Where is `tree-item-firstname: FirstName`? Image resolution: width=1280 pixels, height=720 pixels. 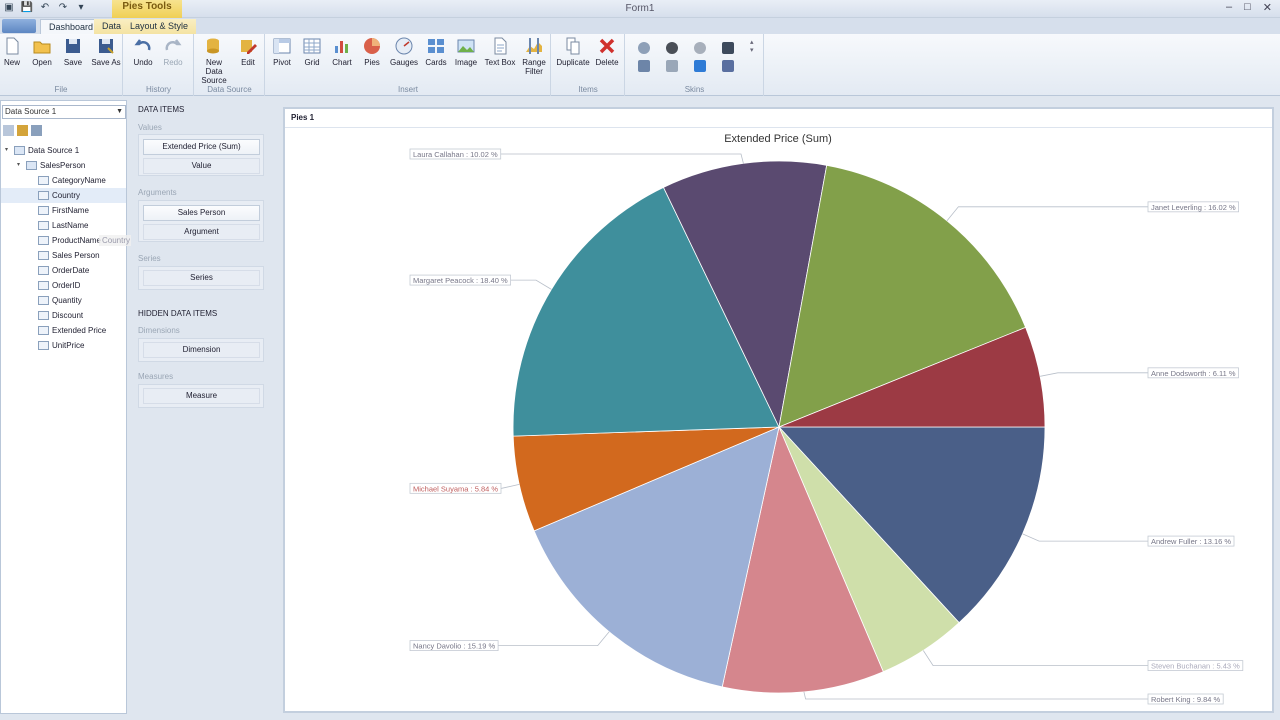 tree-item-firstname: FirstName is located at coordinates (63, 210).